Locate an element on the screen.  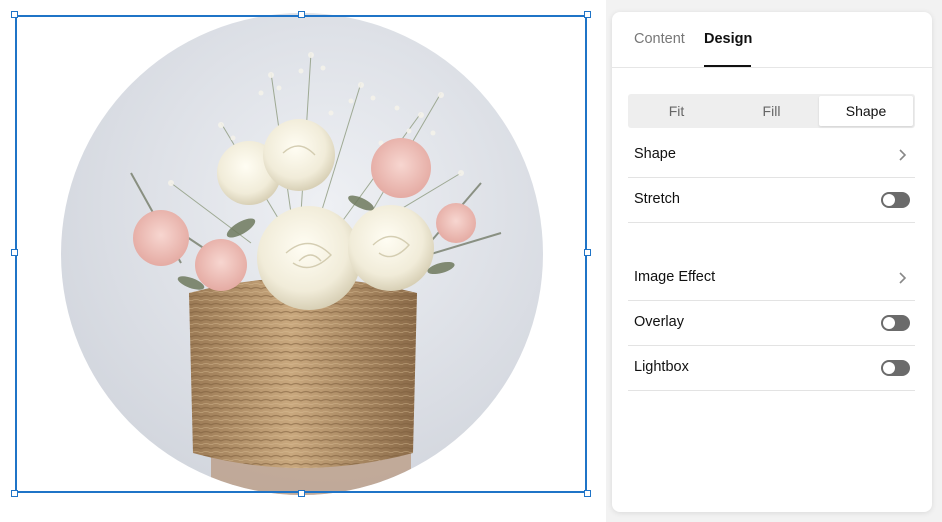
lightbox-row: Lightbox is located at coordinates (771, 368).